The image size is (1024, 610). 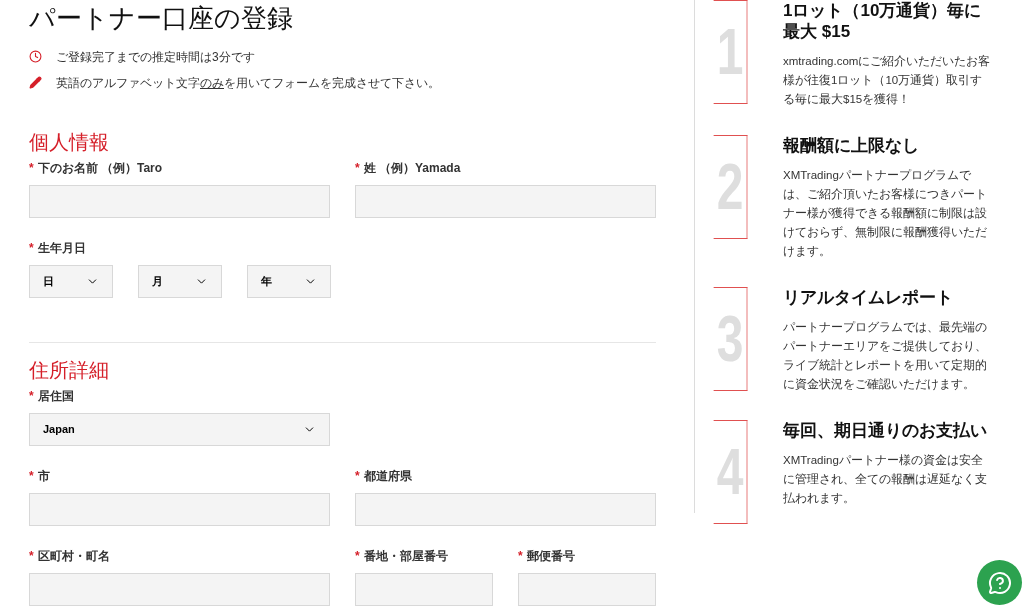 What do you see at coordinates (885, 479) in the screenshot?
I see `benefit-text: XMTradingパートナー様の資金は安全に管理され、全ての報酬は遅延なく支払われます。` at bounding box center [885, 479].